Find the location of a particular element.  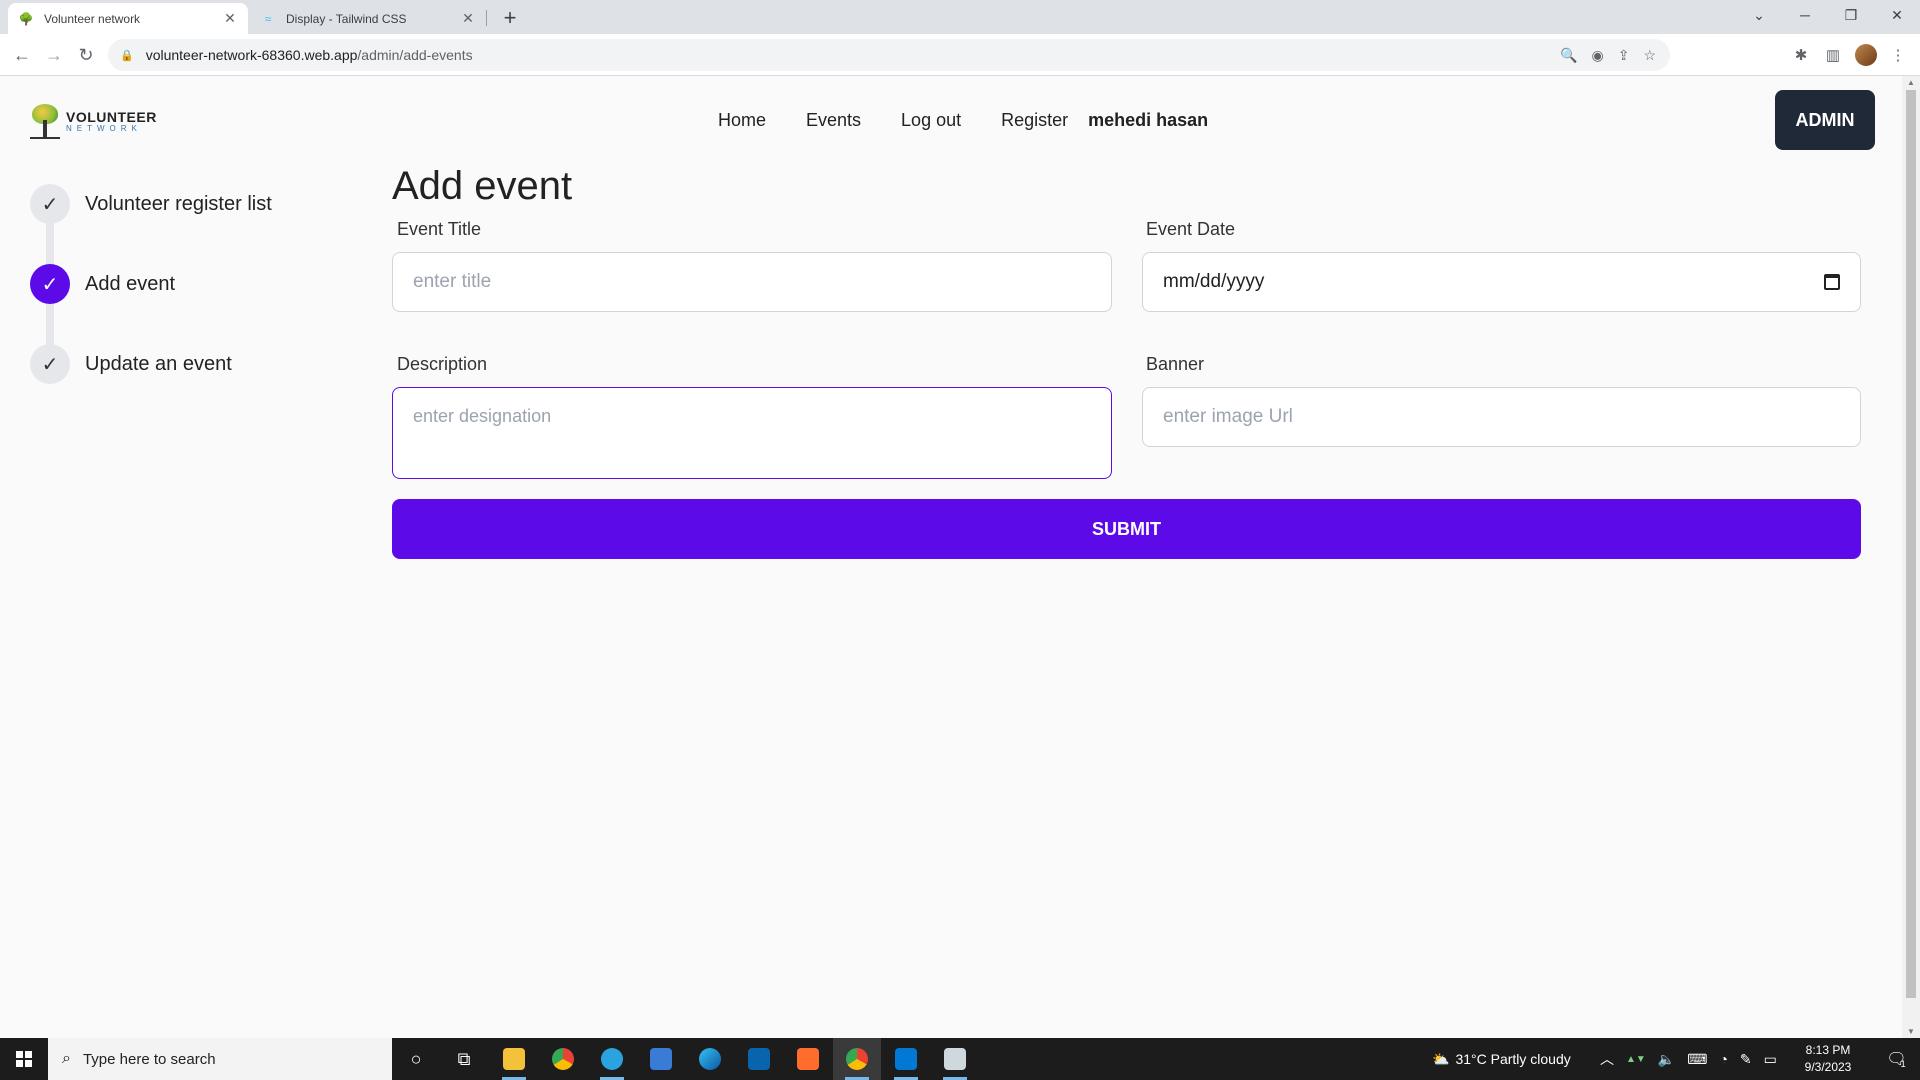

new-tab-button: + is located at coordinates (510, 18).